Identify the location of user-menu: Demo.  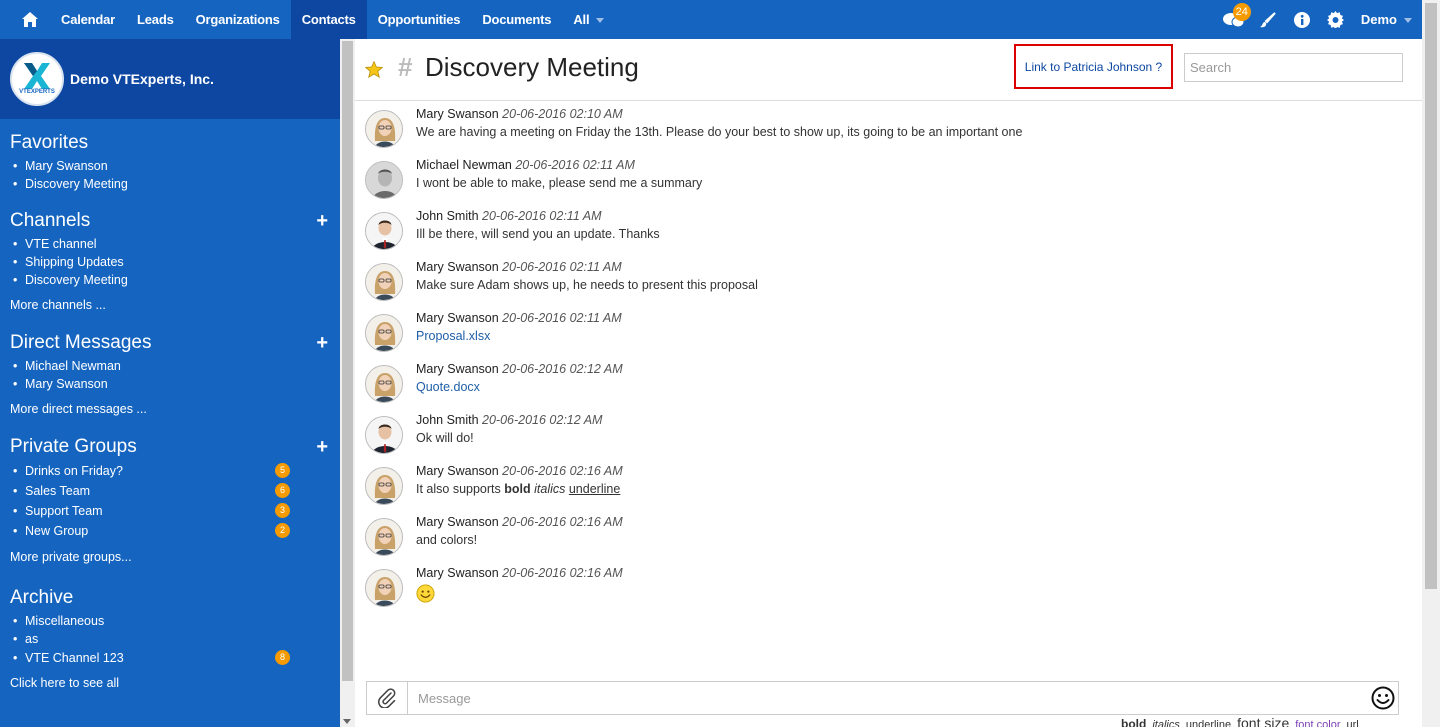
(1382, 19).